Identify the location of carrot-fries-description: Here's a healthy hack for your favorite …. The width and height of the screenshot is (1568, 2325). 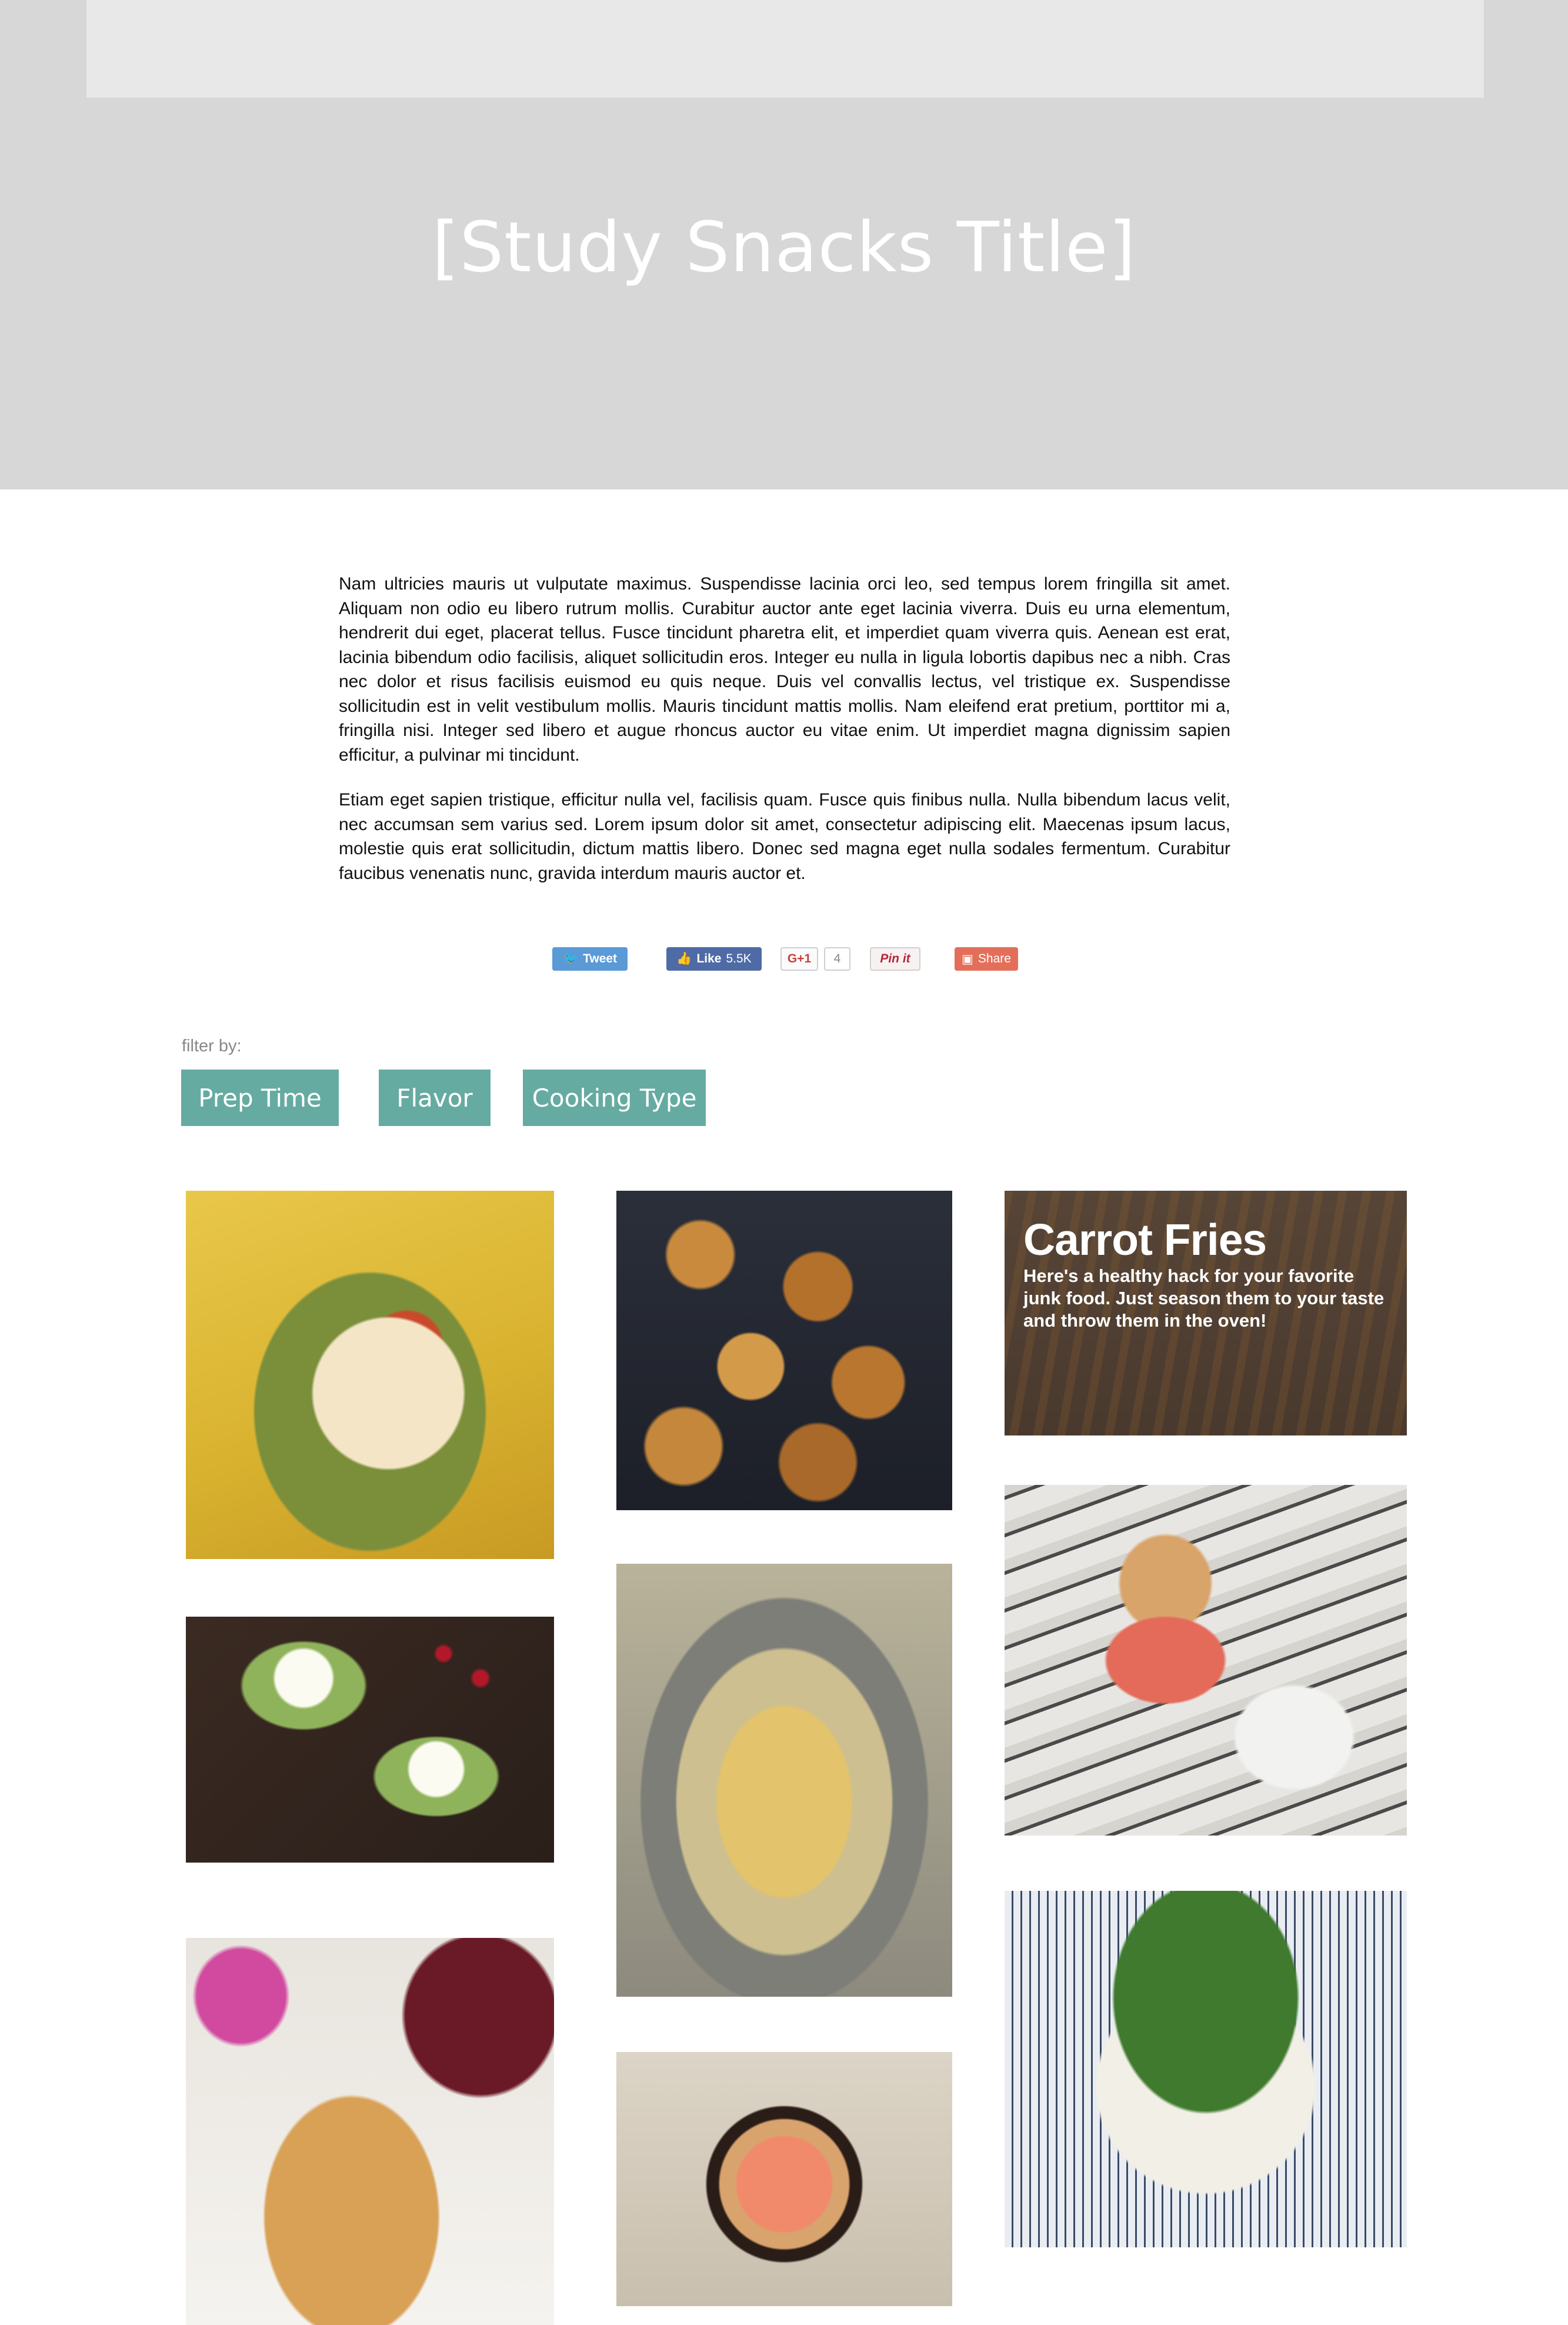
(1203, 1298).